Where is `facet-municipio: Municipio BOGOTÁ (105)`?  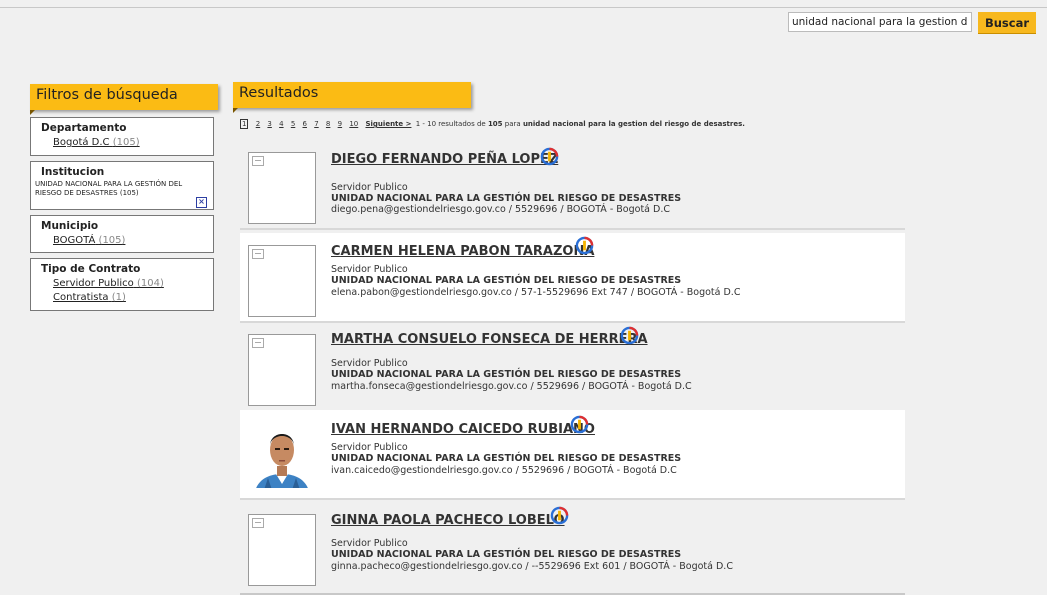
facet-municipio: Municipio BOGOTÁ (105) is located at coordinates (122, 234).